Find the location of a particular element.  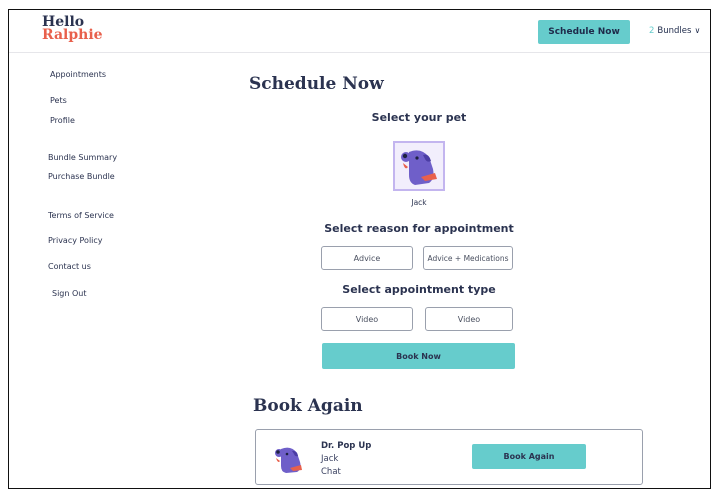

doctor-name: Dr. Pop Up is located at coordinates (346, 446).